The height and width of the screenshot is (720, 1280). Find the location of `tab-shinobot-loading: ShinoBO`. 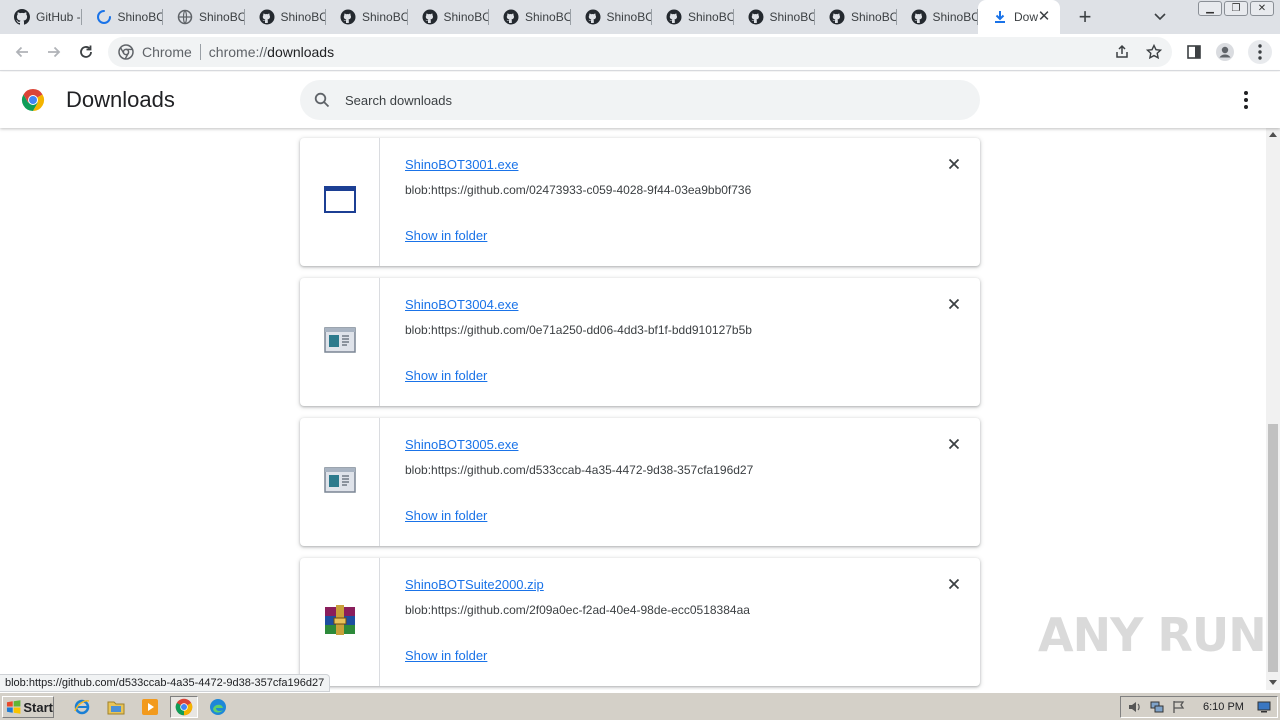

tab-shinobot-loading: ShinoBO is located at coordinates (123, 17).